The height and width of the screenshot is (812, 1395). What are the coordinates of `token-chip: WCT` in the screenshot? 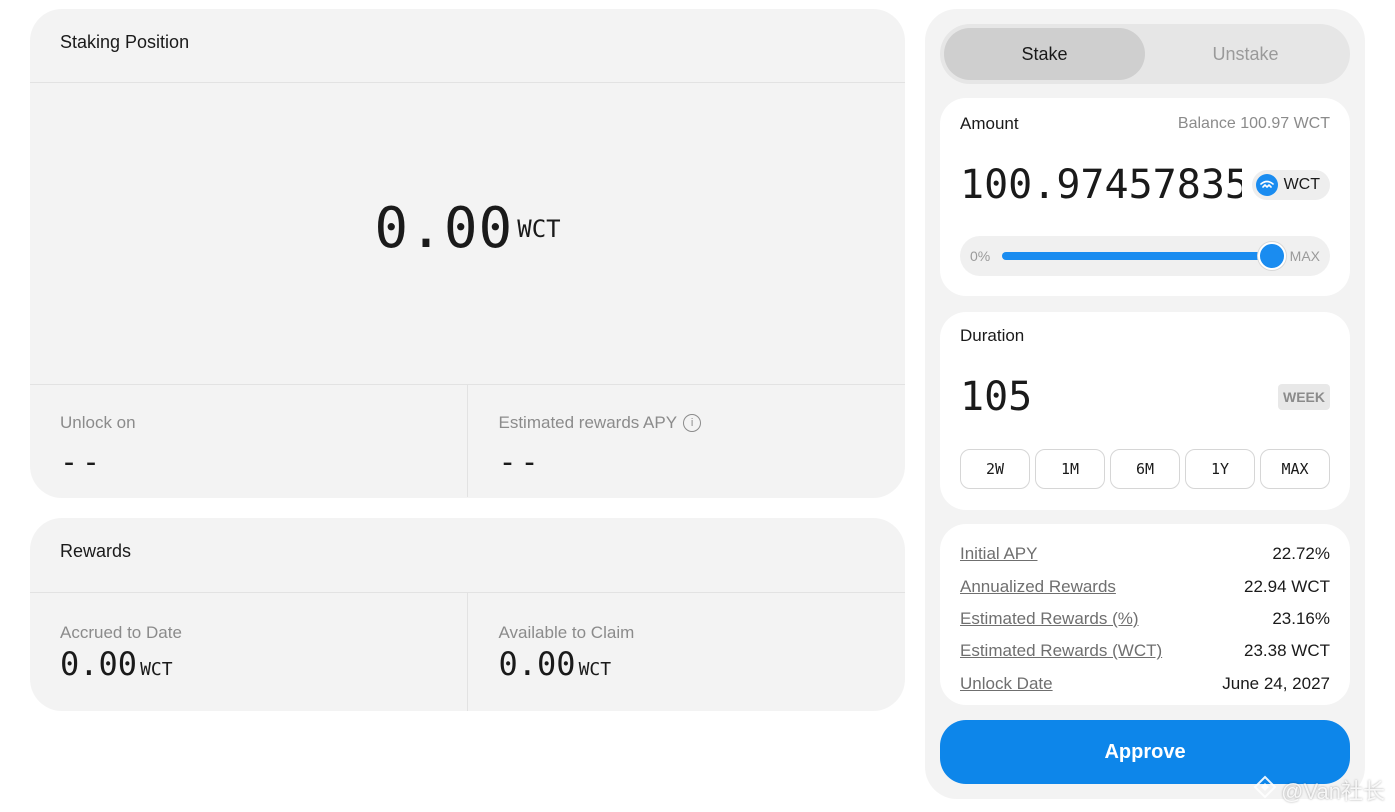 It's located at (1290, 185).